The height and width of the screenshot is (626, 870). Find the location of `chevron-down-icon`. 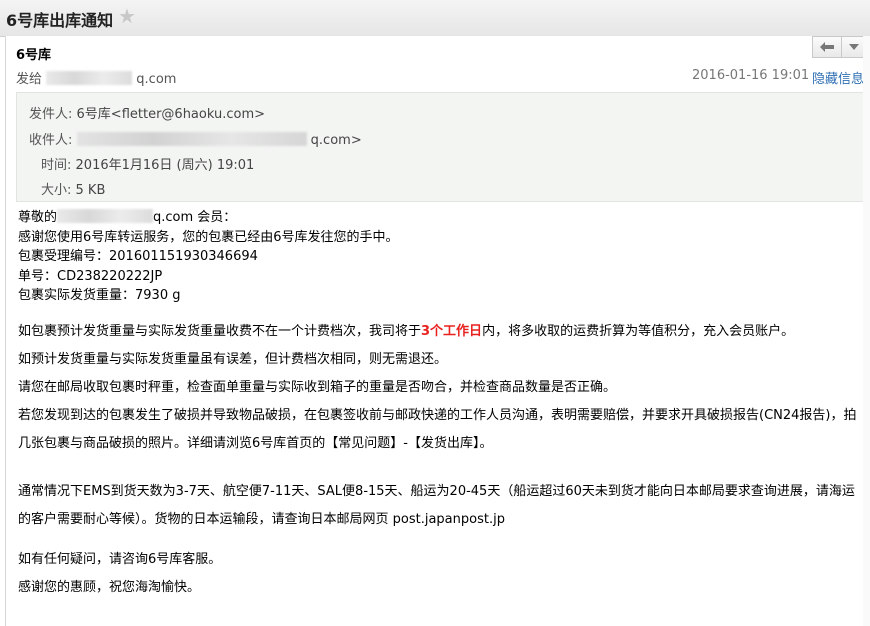

chevron-down-icon is located at coordinates (854, 47).